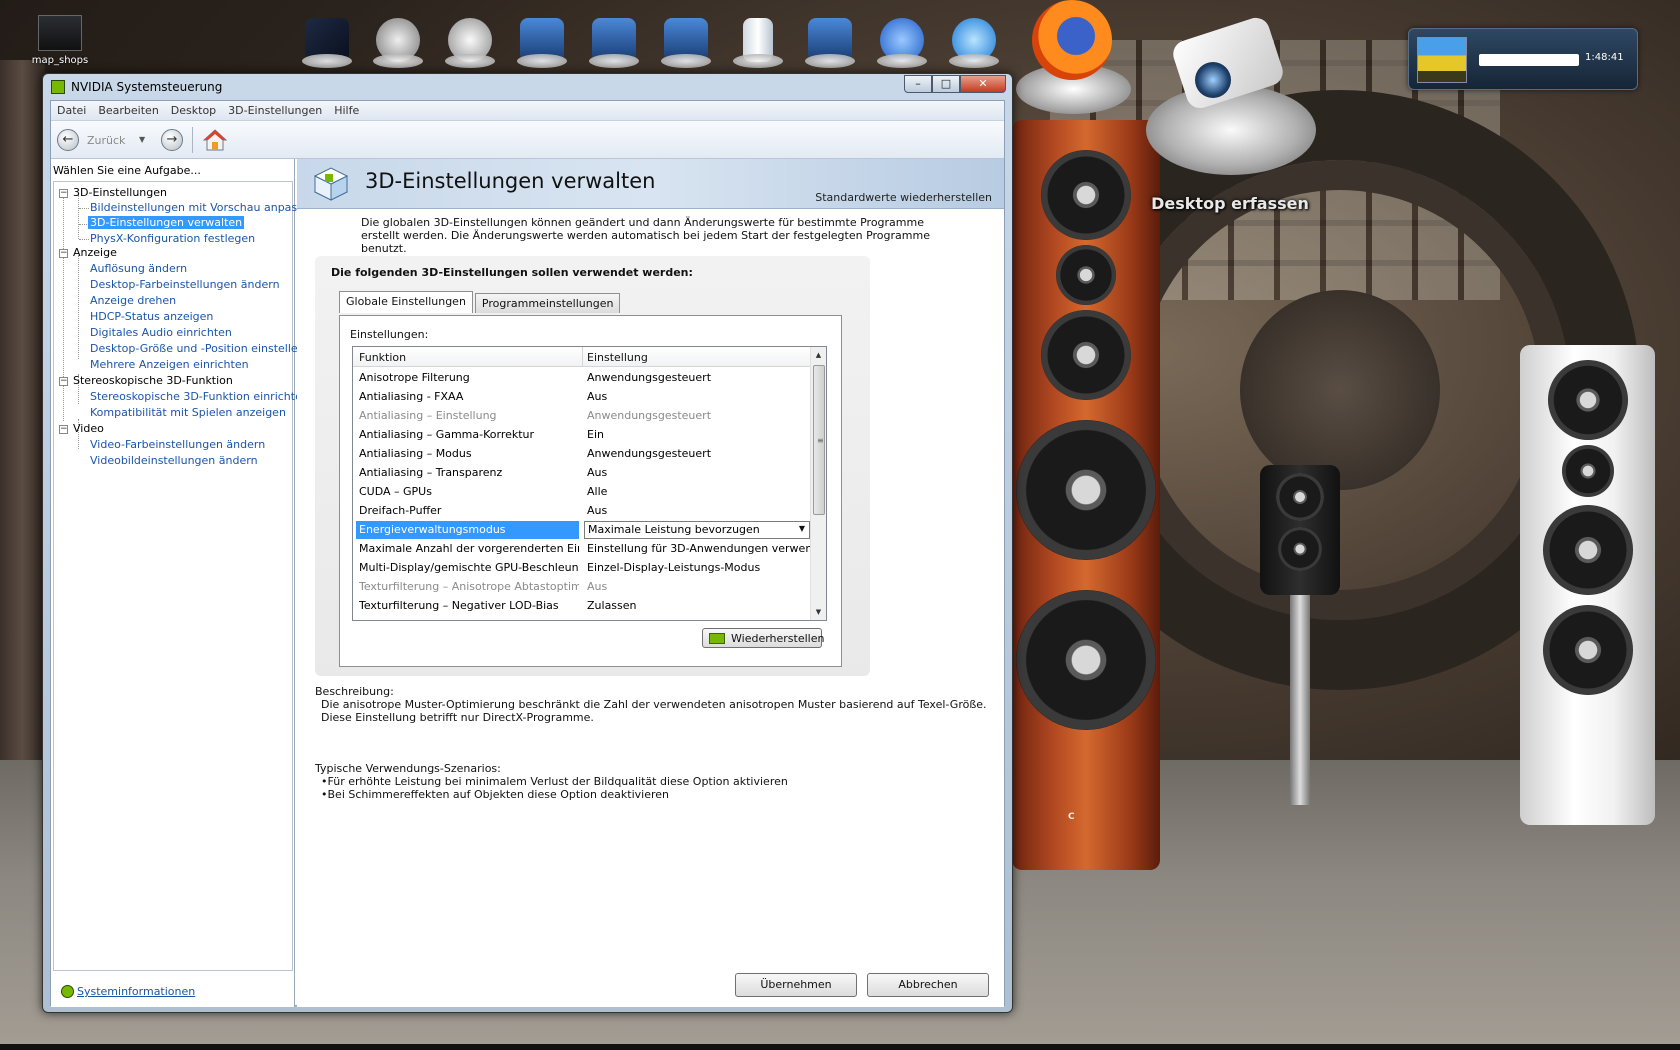  I want to click on scroll-thumb: ≡, so click(819, 440).